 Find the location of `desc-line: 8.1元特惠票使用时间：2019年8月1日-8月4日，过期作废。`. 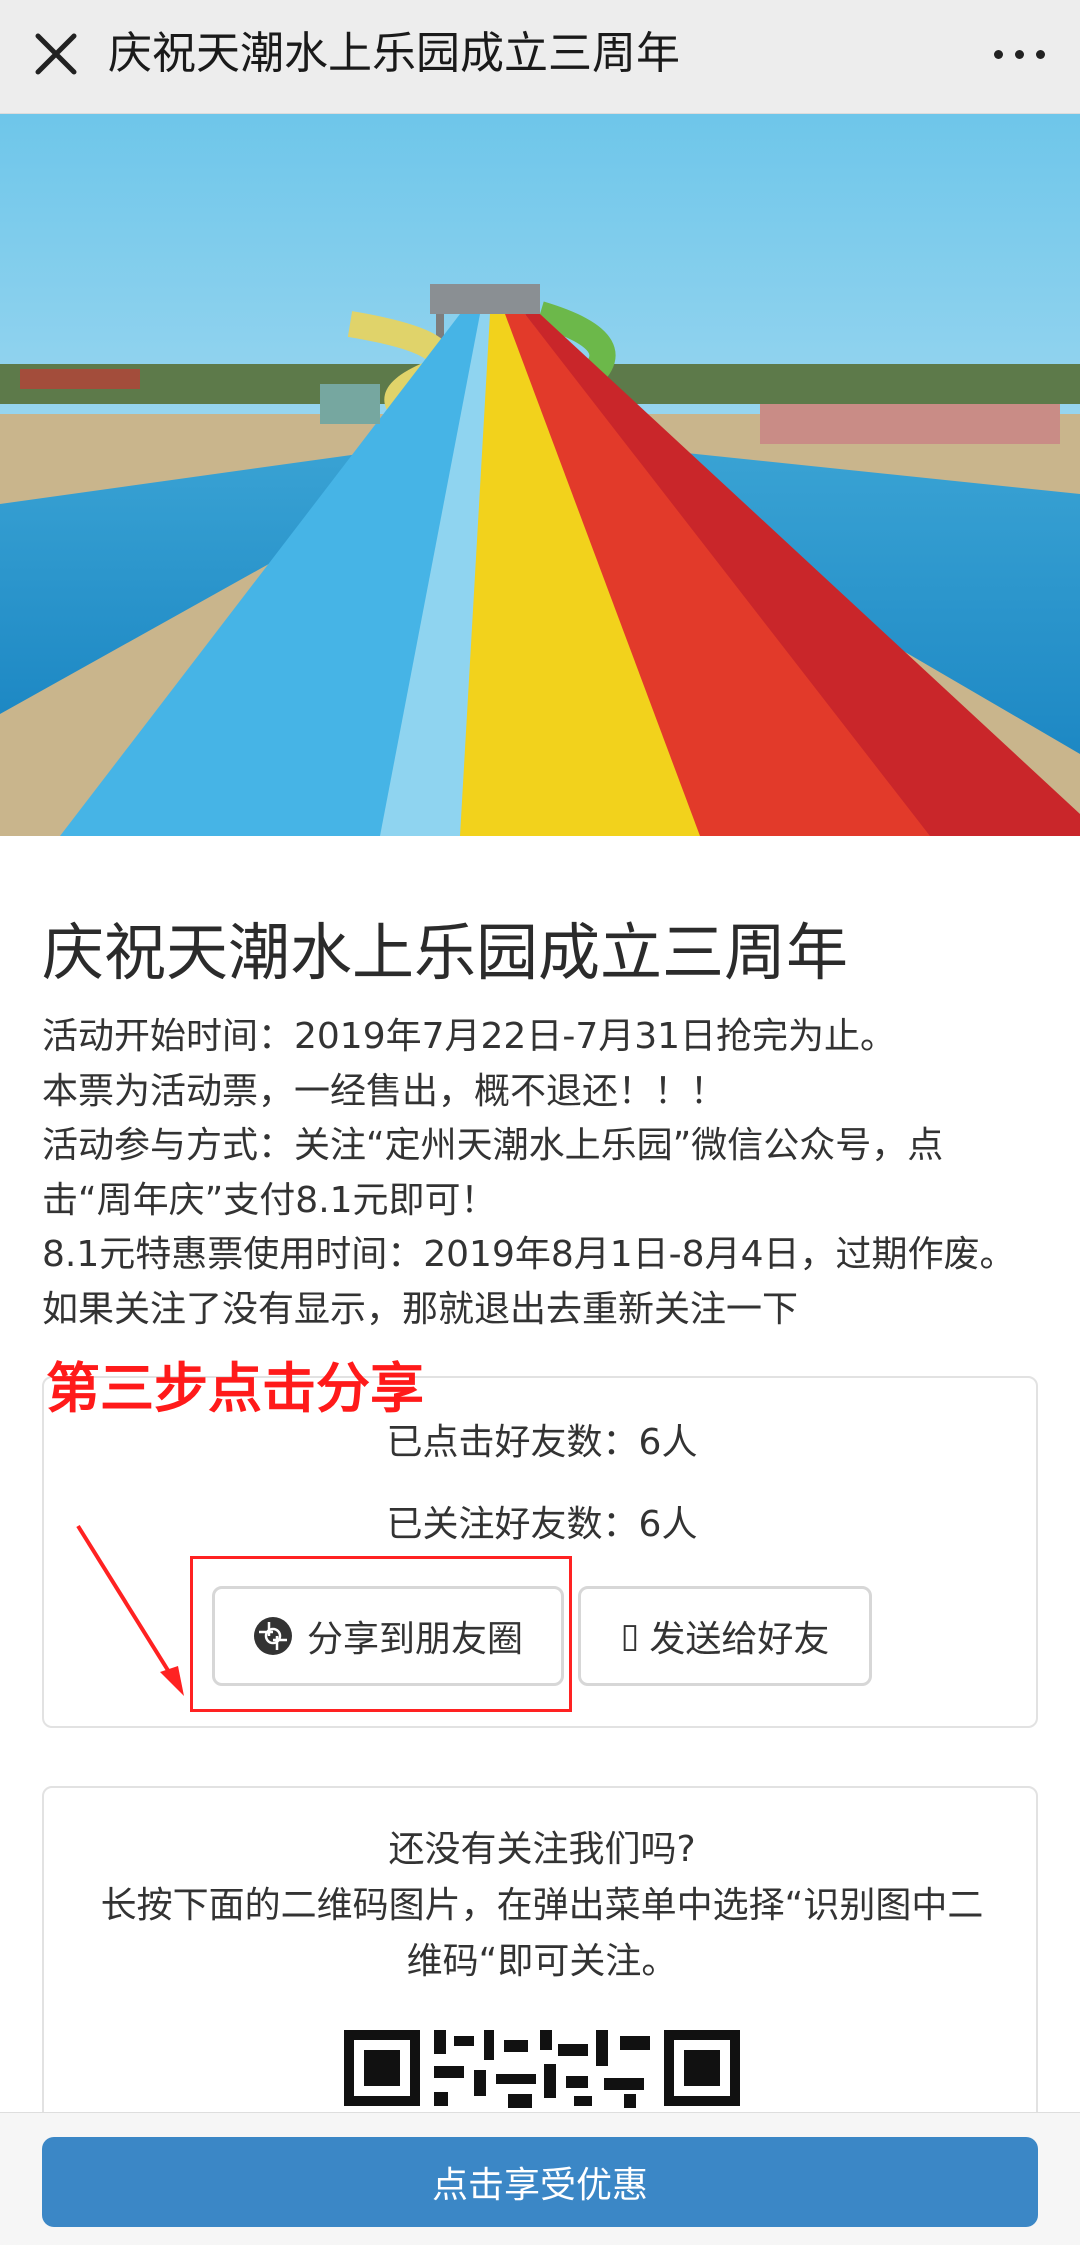

desc-line: 8.1元特惠票使用时间：2019年8月1日-8月4日，过期作废。 is located at coordinates (529, 1254).